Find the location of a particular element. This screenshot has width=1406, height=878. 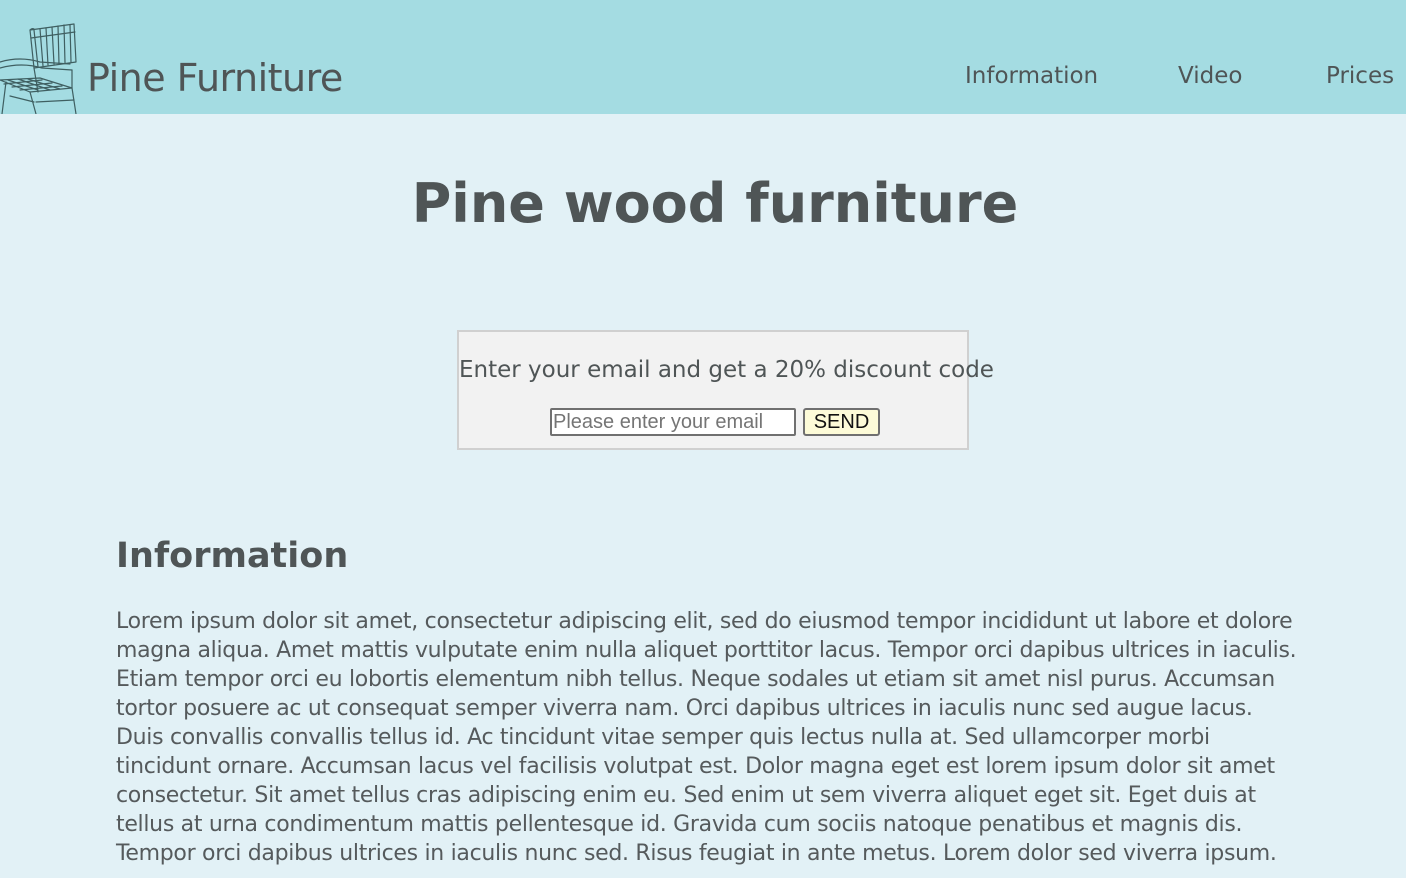

page-title: Pine wood furniture is located at coordinates (715, 203).